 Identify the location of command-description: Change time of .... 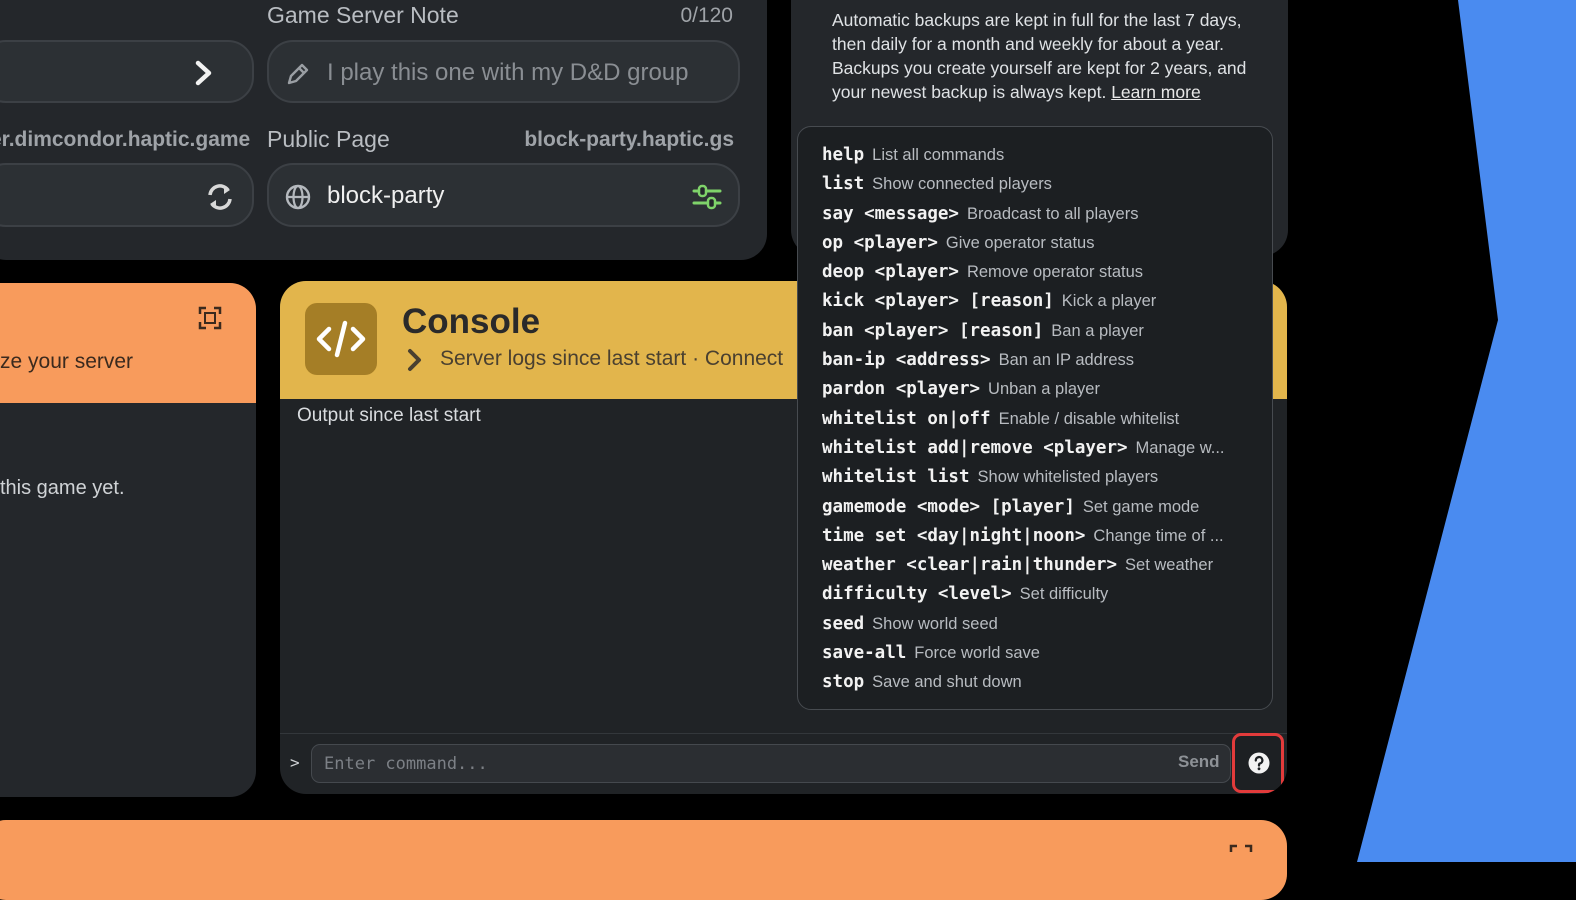
(1158, 535).